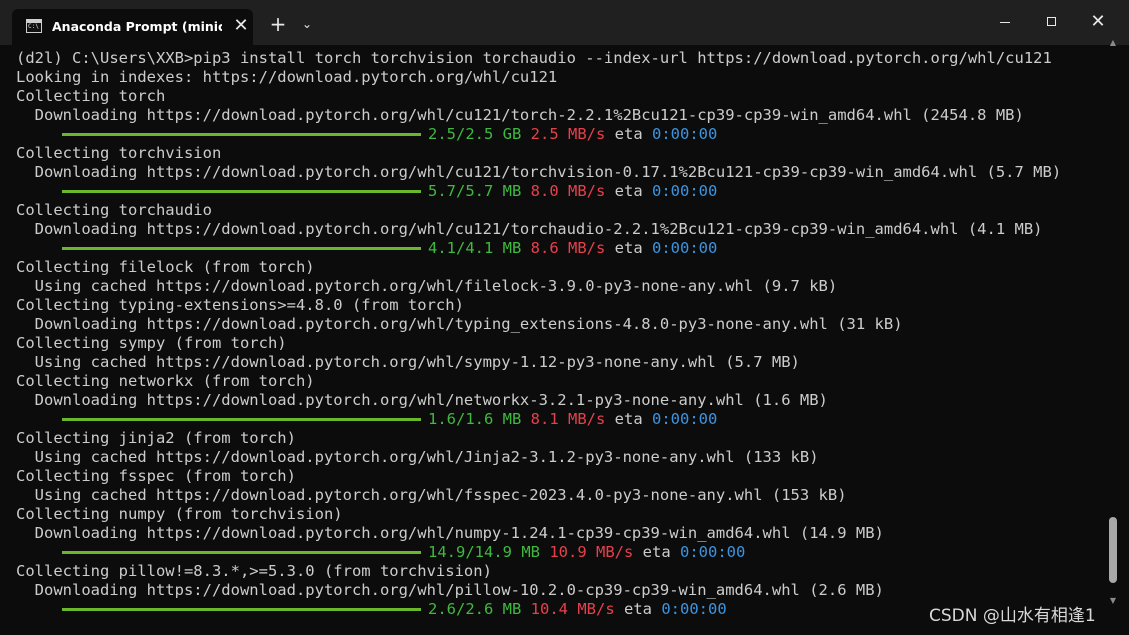  I want to click on terminal-line: Collecting jinja2 (from torch), so click(156, 438).